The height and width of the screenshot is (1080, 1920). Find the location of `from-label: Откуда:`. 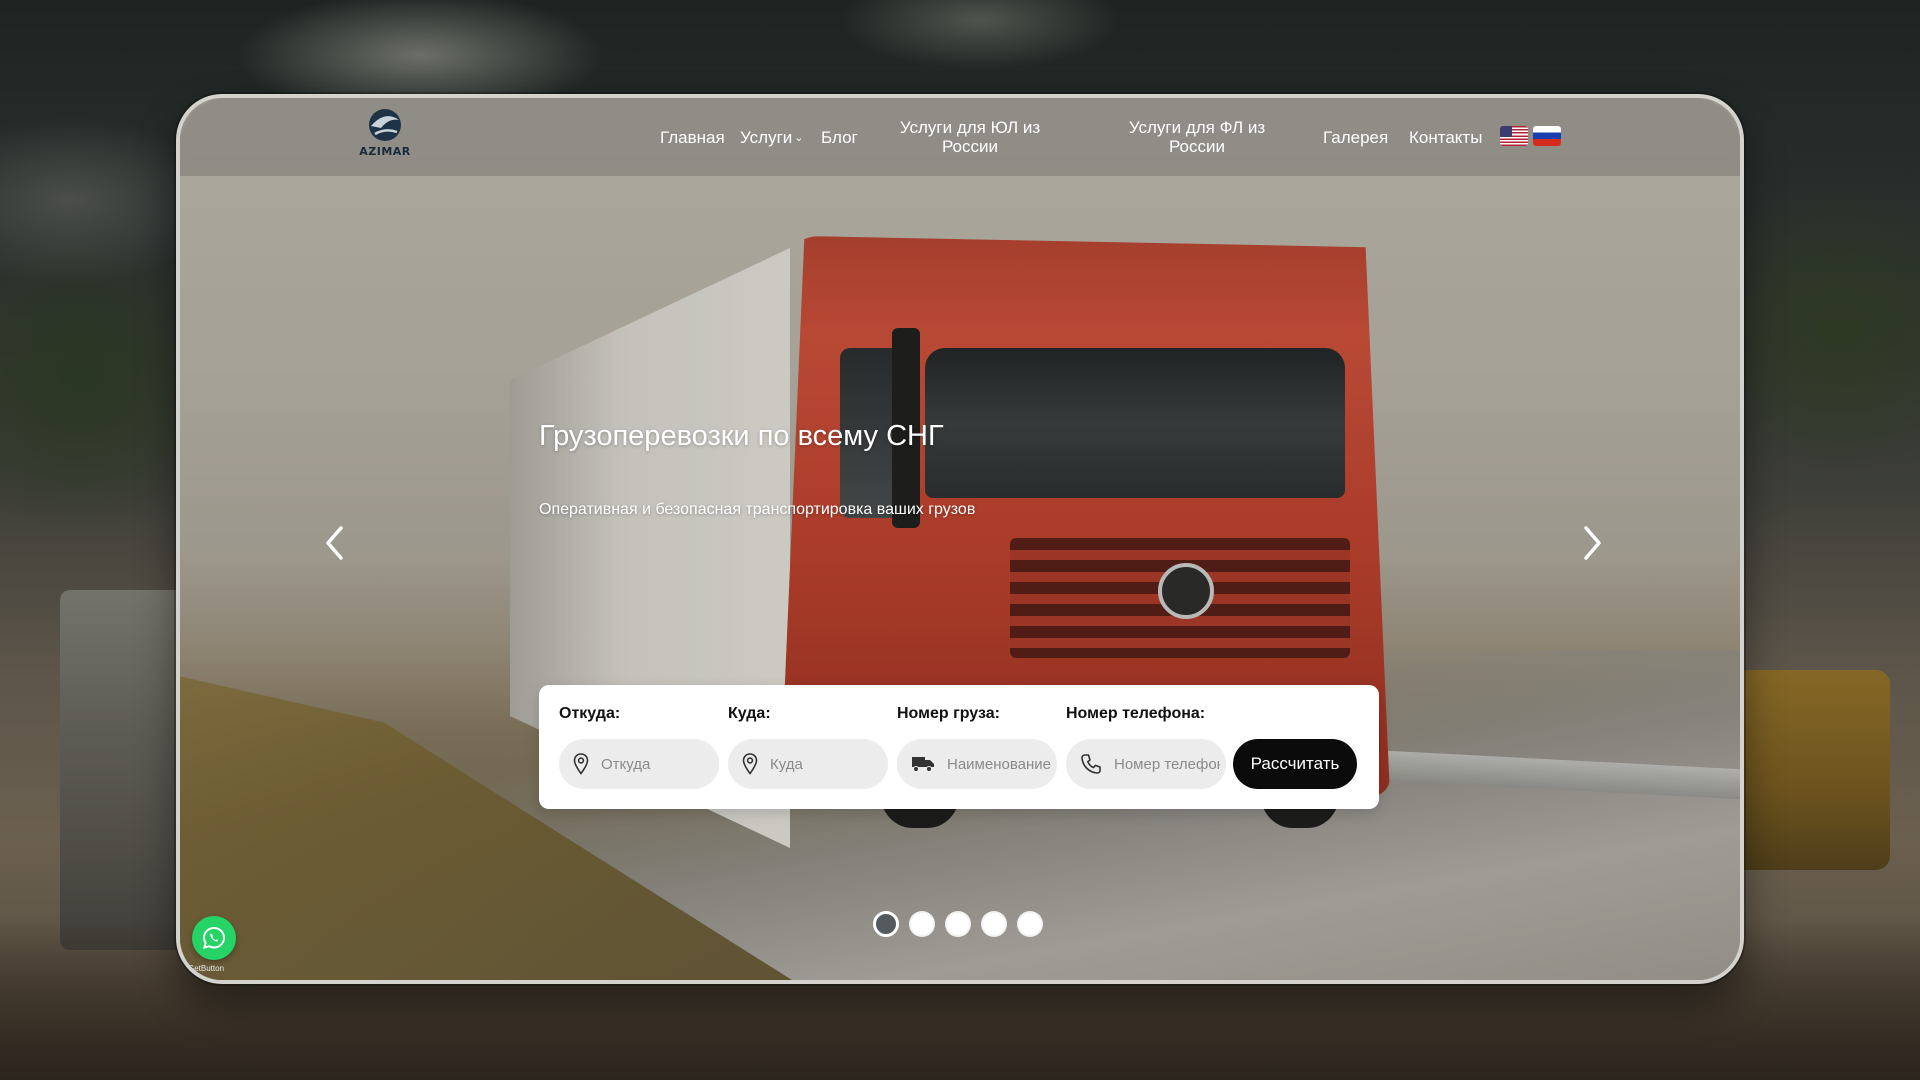

from-label: Откуда: is located at coordinates (590, 713).